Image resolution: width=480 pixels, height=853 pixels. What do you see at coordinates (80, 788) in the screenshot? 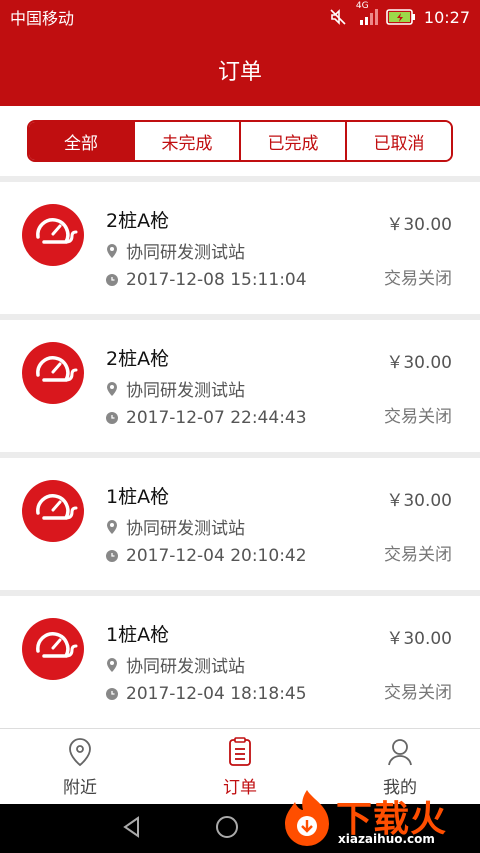
I see `tab-nearby-label: 附近` at bounding box center [80, 788].